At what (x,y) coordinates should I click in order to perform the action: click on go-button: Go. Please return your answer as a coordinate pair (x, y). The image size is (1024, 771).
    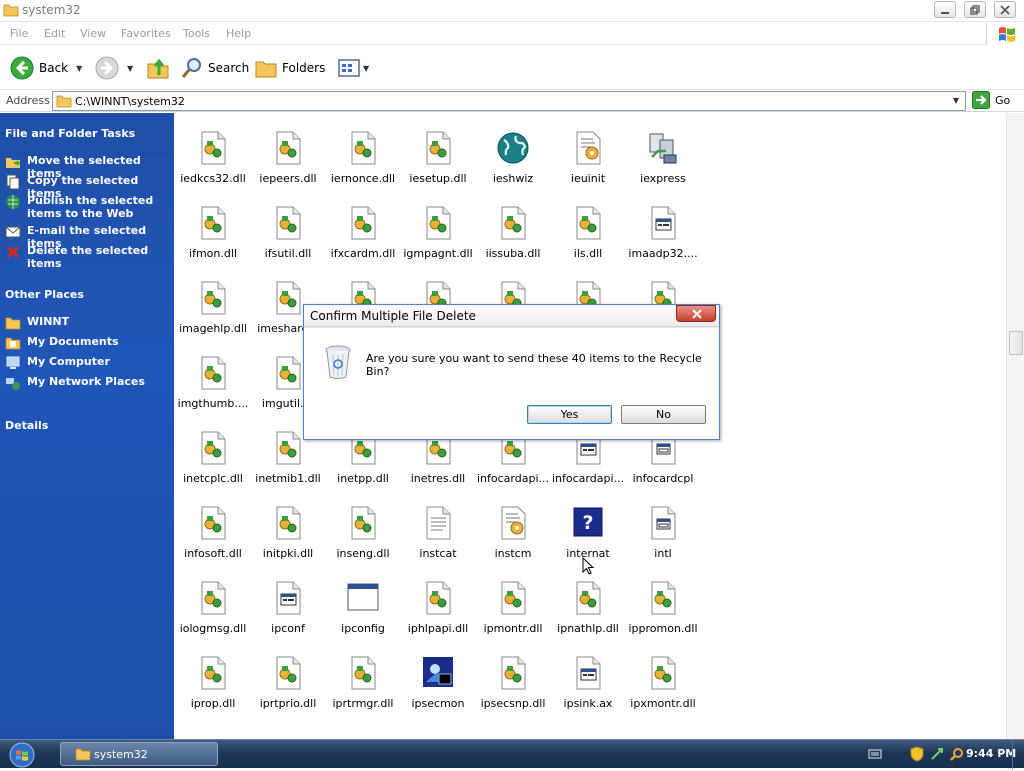
    Looking at the image, I should click on (991, 100).